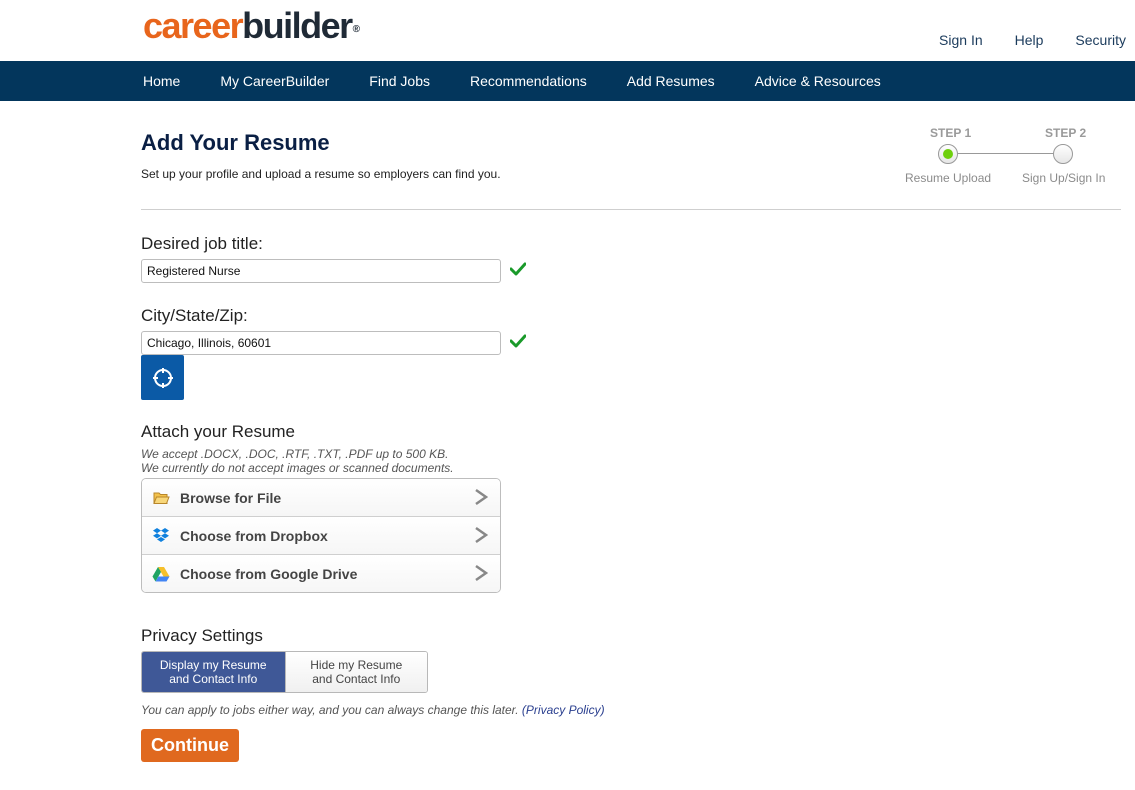 The image size is (1135, 790). Describe the element at coordinates (1066, 133) in the screenshot. I see `step-2-label: STEP 2` at that location.